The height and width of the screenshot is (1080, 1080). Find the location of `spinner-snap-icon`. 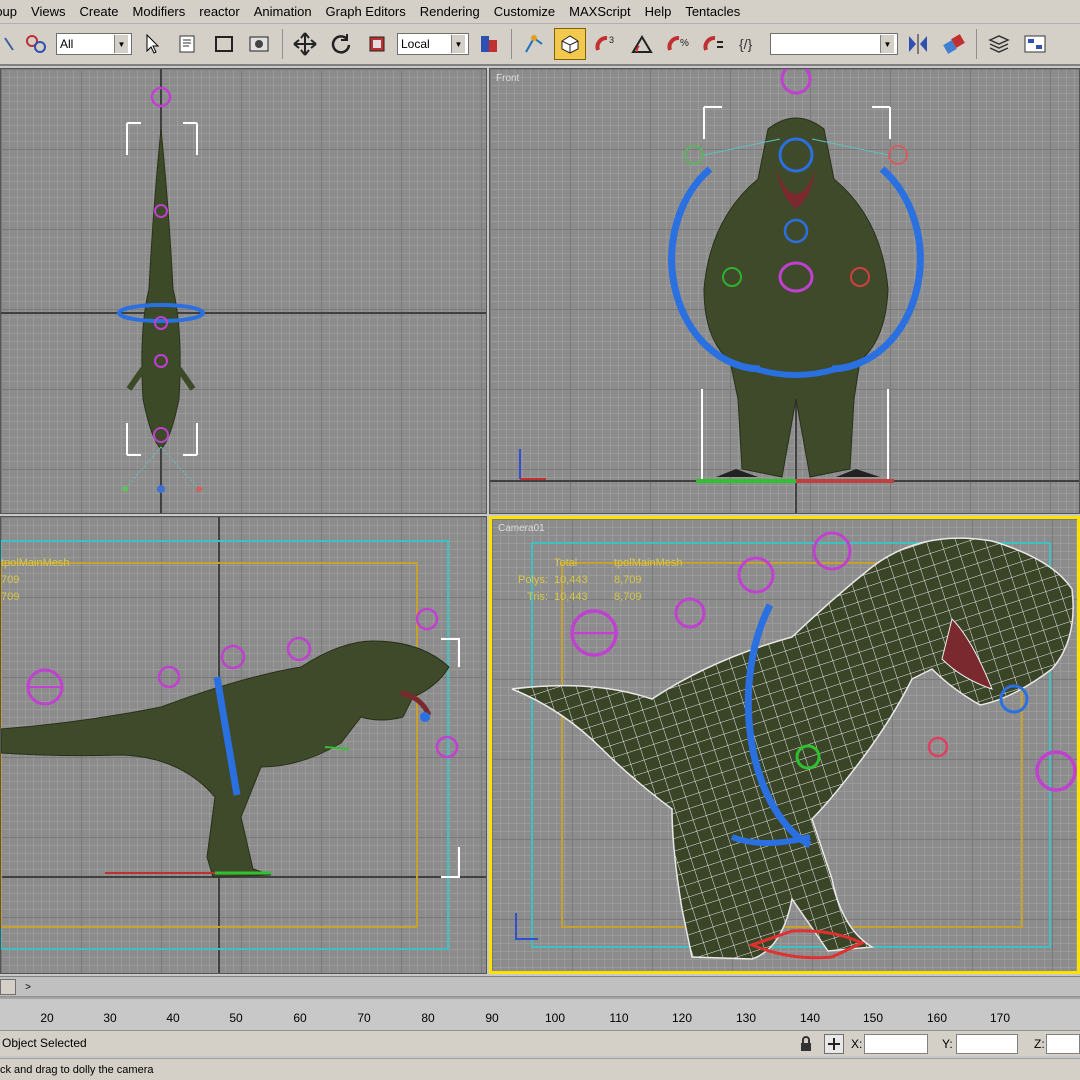

spinner-snap-icon is located at coordinates (714, 44).